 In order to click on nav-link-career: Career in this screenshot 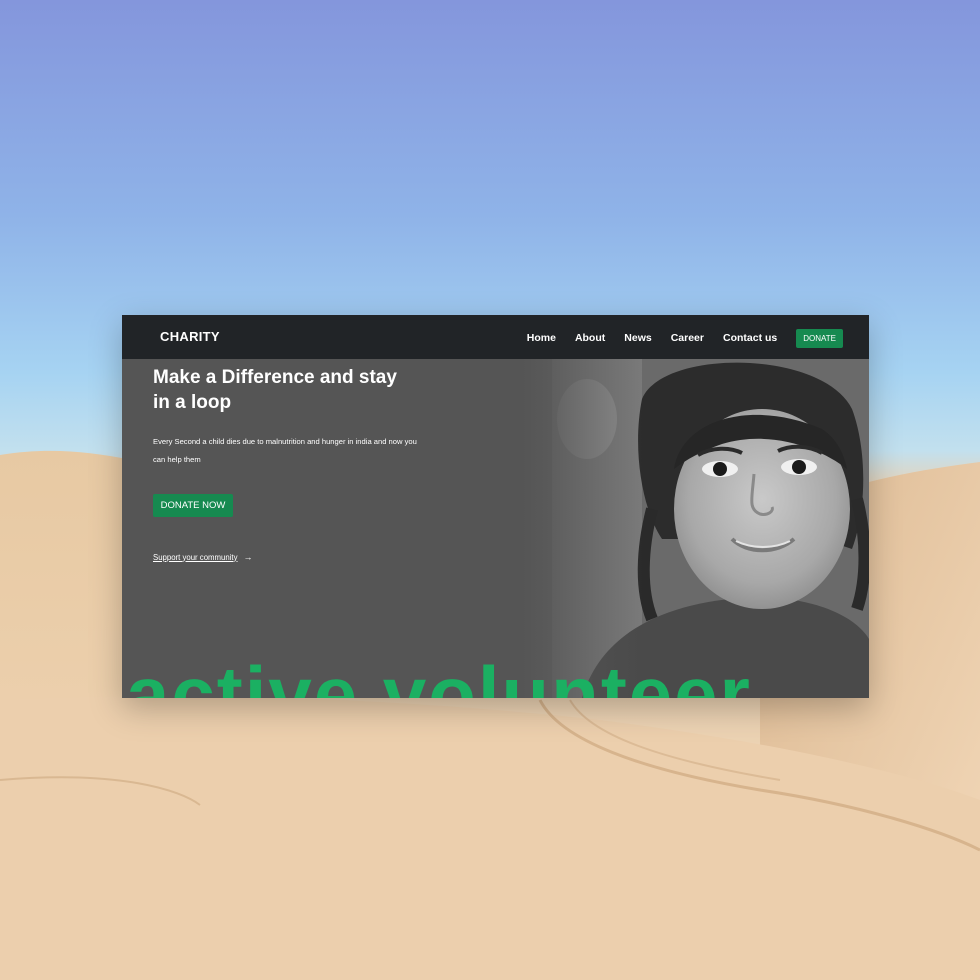, I will do `click(687, 338)`.